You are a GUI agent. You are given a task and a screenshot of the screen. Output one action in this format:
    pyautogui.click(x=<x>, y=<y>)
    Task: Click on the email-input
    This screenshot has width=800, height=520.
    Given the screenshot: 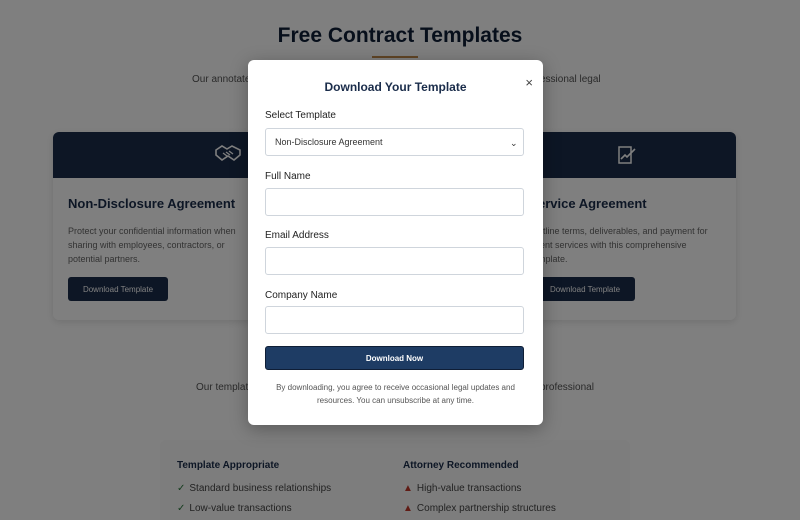 What is the action you would take?
    pyautogui.click(x=394, y=261)
    